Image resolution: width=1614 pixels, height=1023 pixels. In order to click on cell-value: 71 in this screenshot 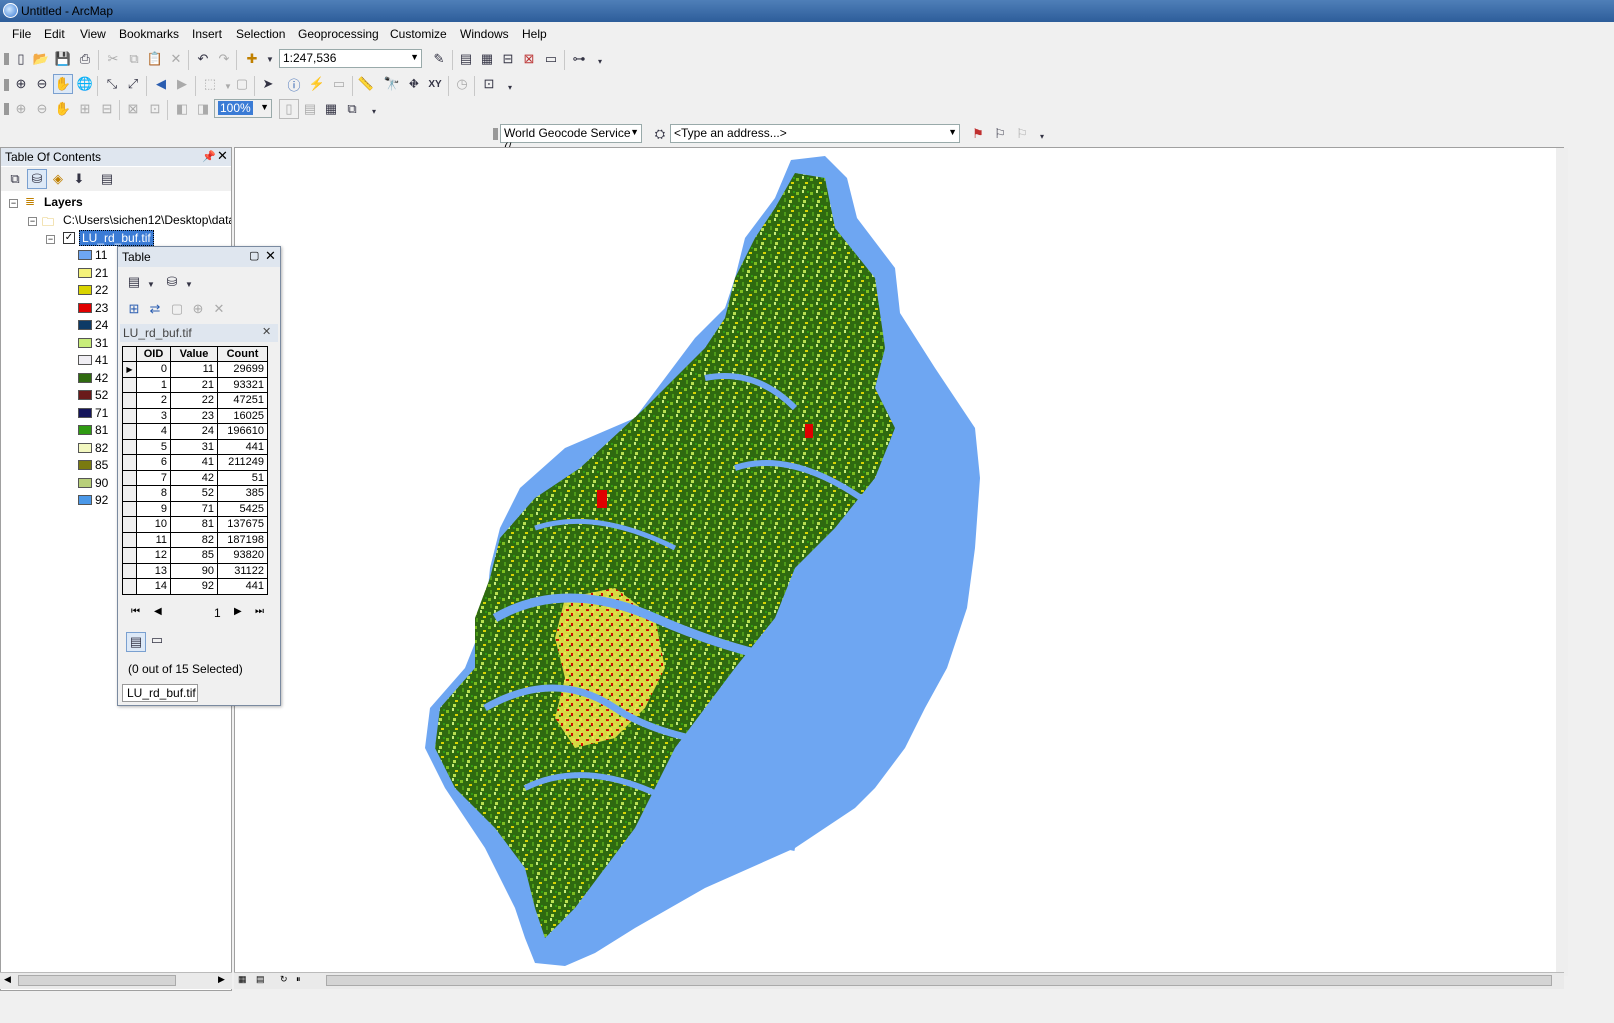, I will do `click(194, 508)`.